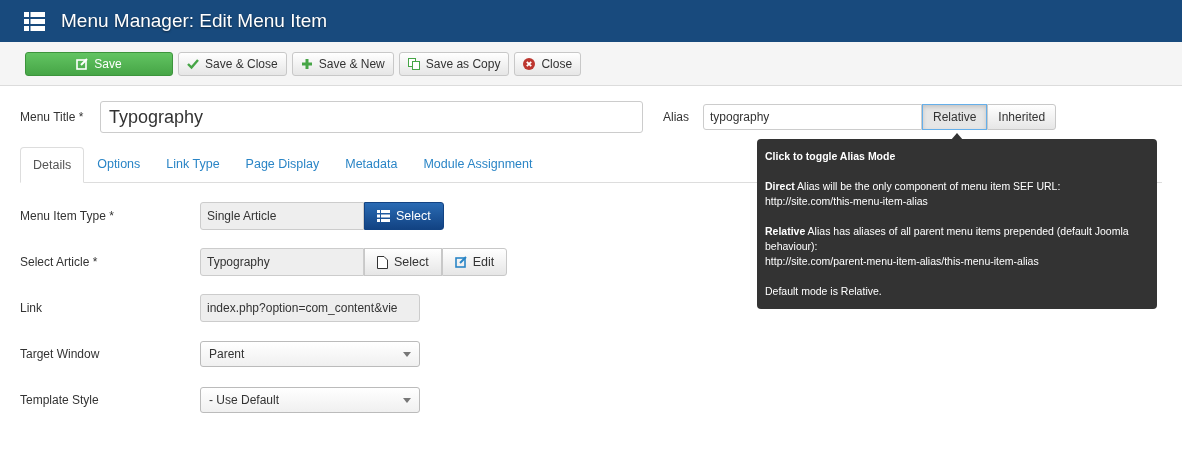 This screenshot has height=473, width=1182. Describe the element at coordinates (955, 117) in the screenshot. I see `alias-mode-button: Relative` at that location.